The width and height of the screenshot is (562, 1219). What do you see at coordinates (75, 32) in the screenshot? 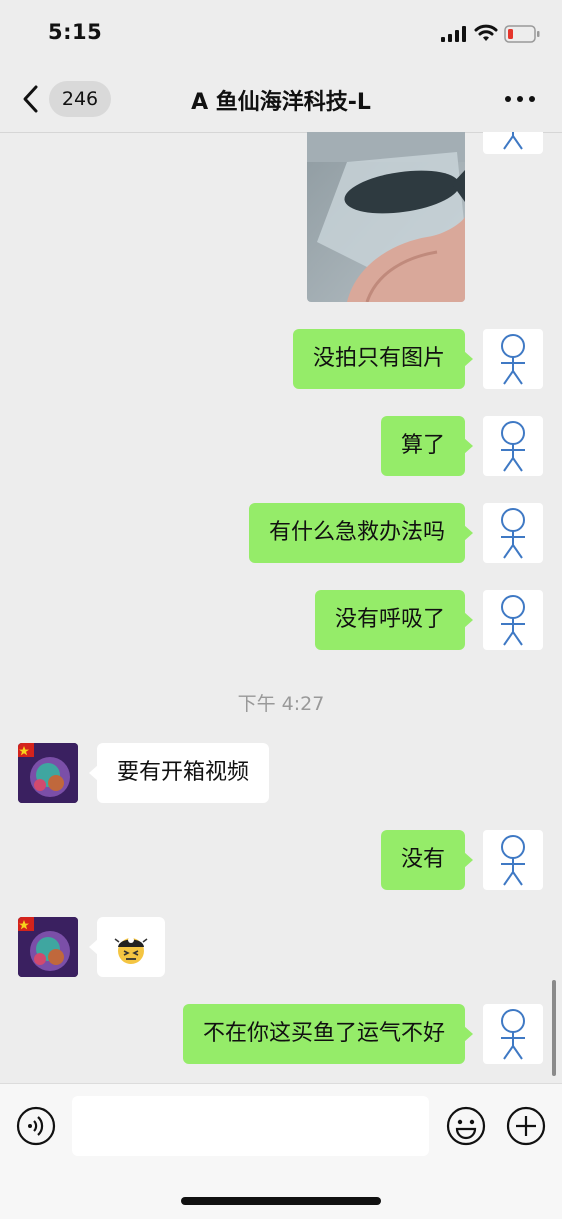
I see `status-time: 5:15` at bounding box center [75, 32].